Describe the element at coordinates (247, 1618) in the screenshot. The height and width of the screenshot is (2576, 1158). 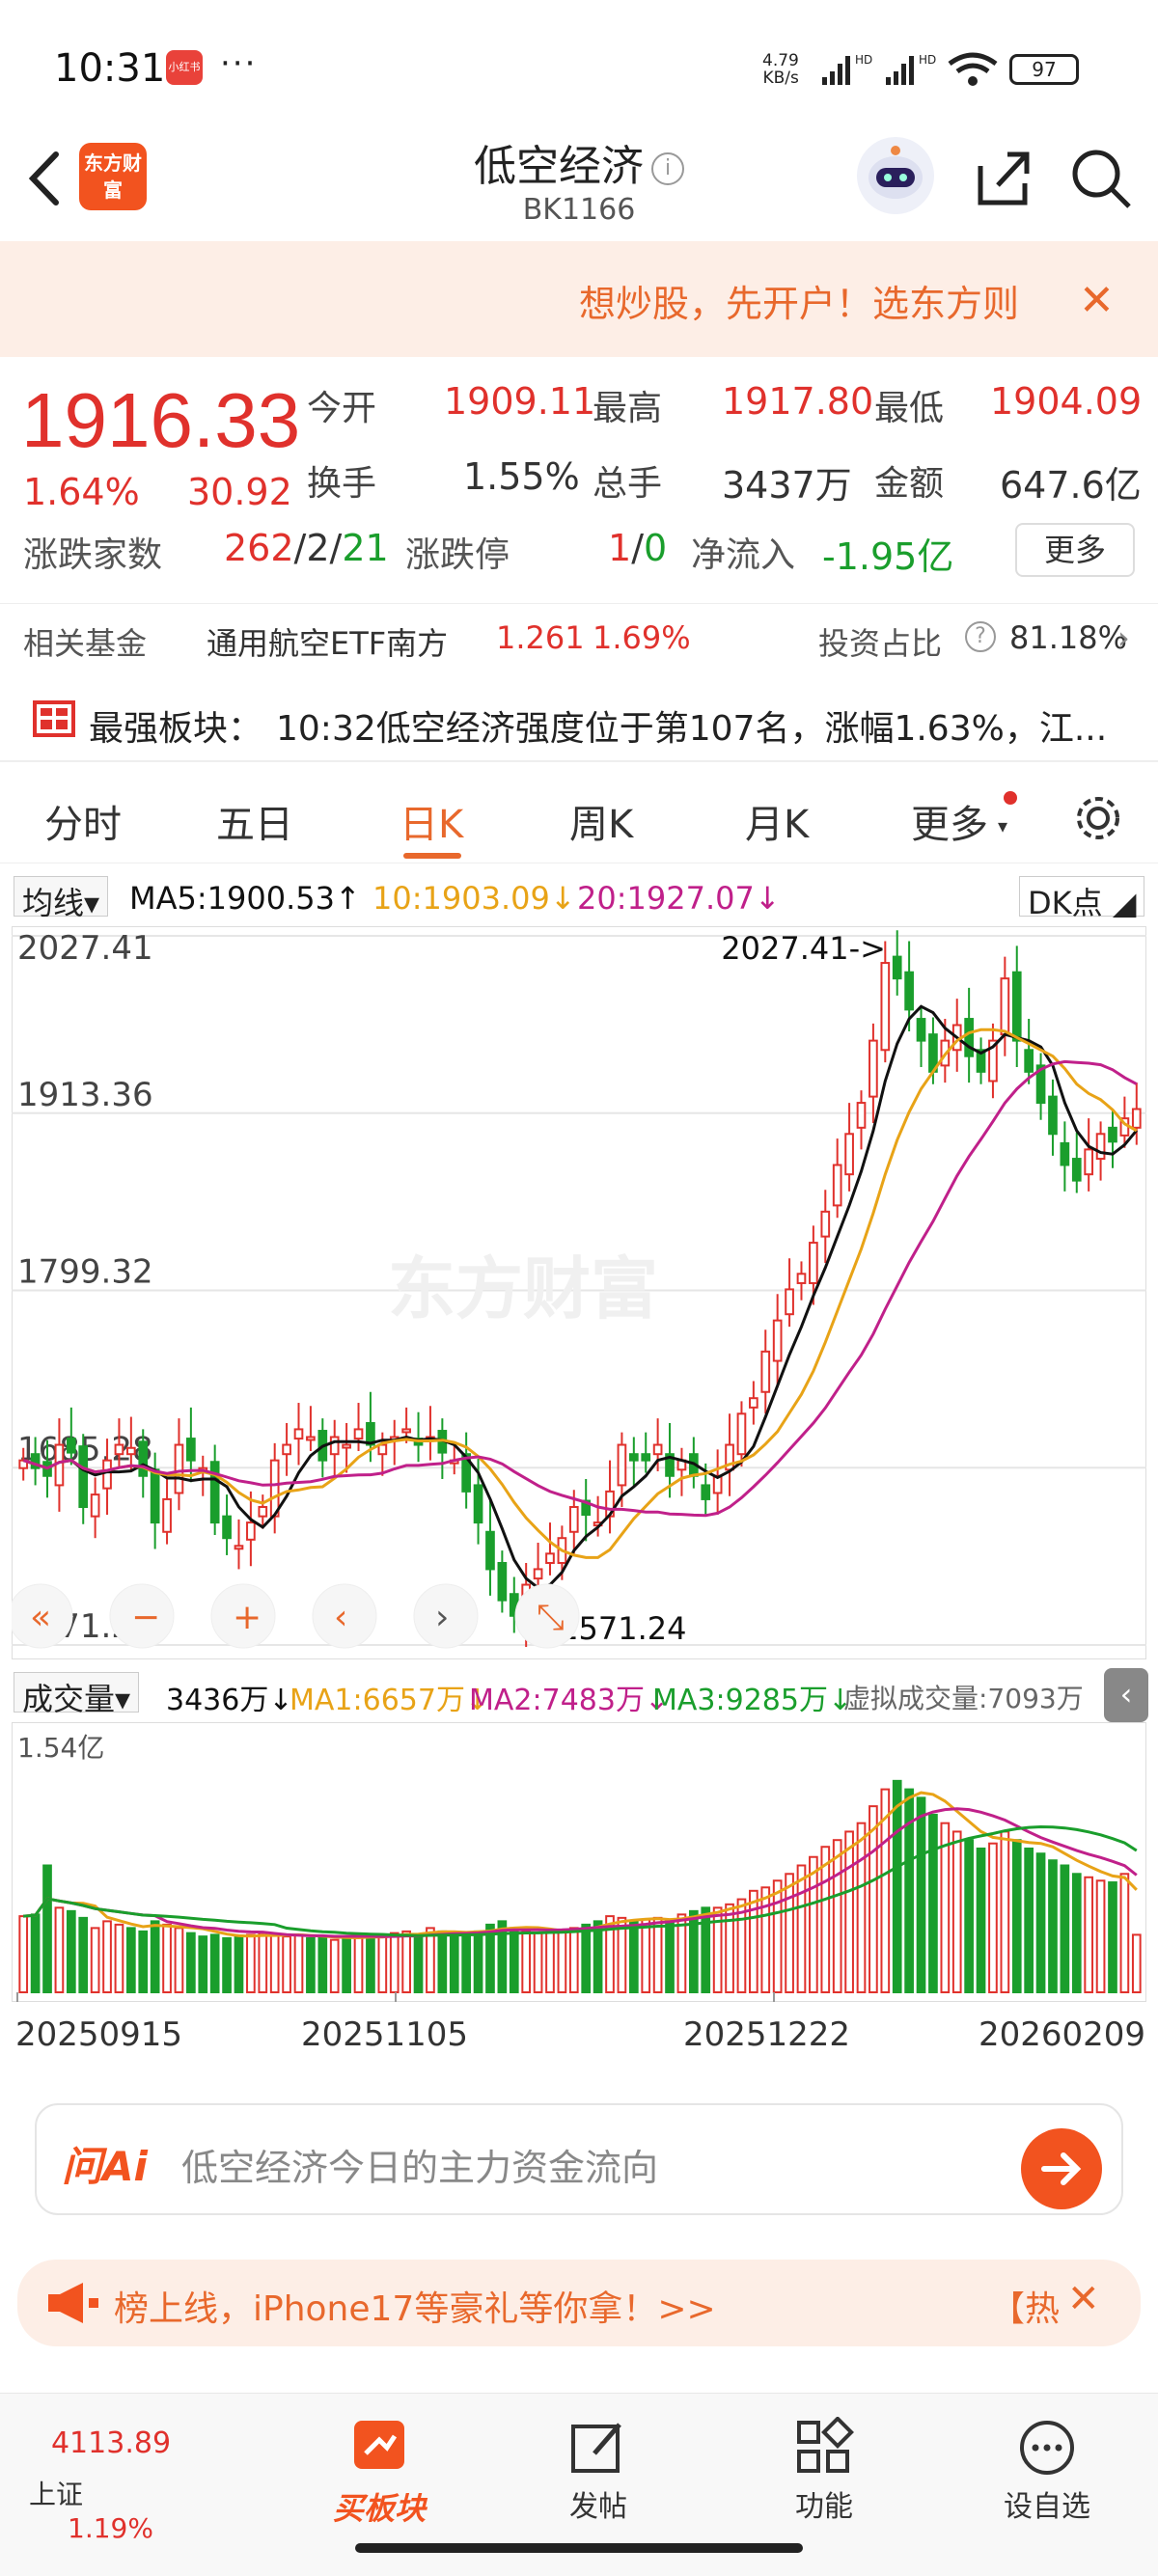
I see `zoom-in-icon-glyph: +` at that location.